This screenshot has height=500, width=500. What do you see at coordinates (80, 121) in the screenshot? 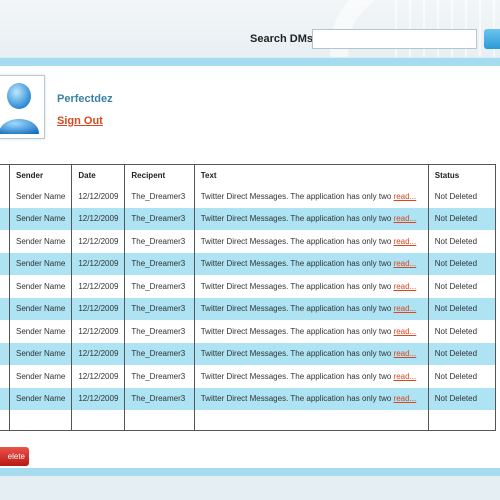
I see `sign-out-link: Sign Out` at bounding box center [80, 121].